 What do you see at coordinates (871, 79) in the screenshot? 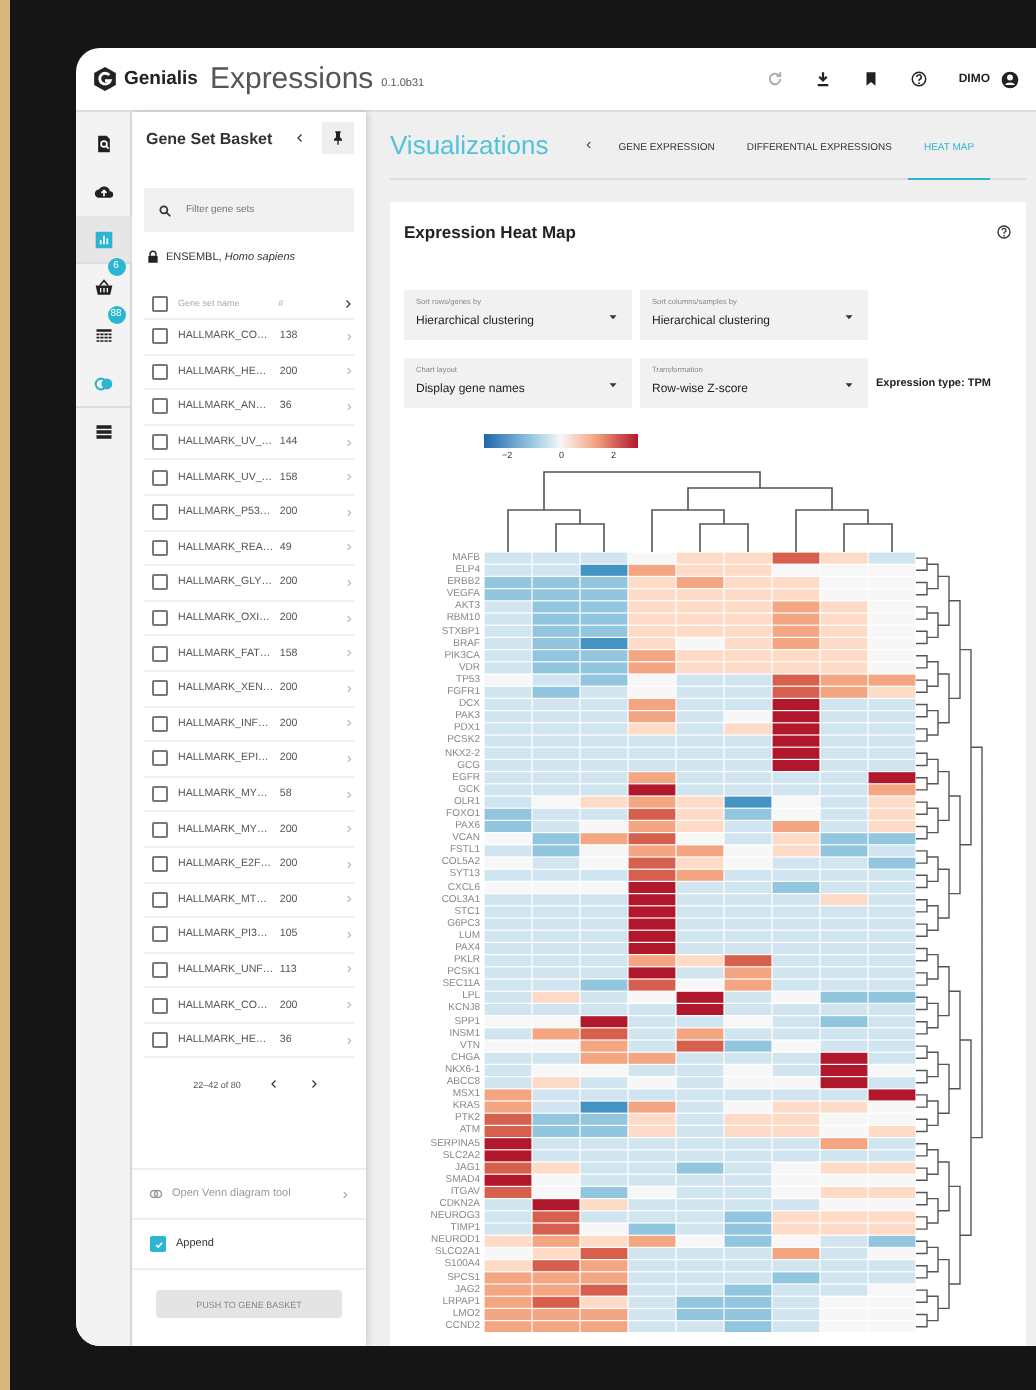
I see `bookmark-icon` at bounding box center [871, 79].